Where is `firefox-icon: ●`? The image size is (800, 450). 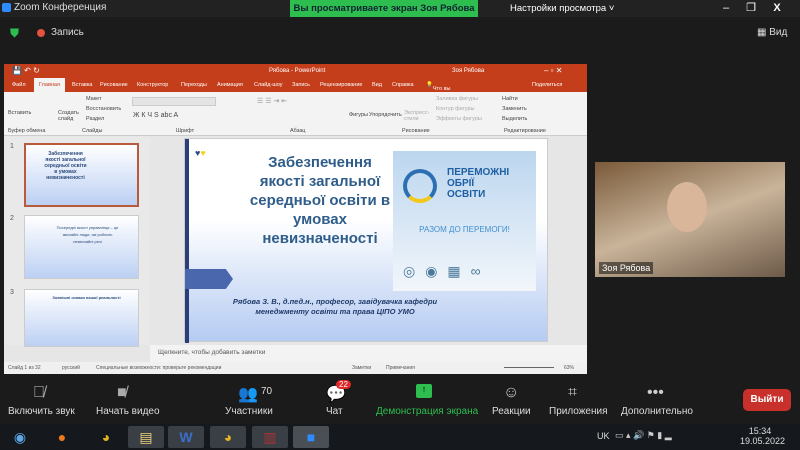
firefox-icon: ● is located at coordinates (62, 437).